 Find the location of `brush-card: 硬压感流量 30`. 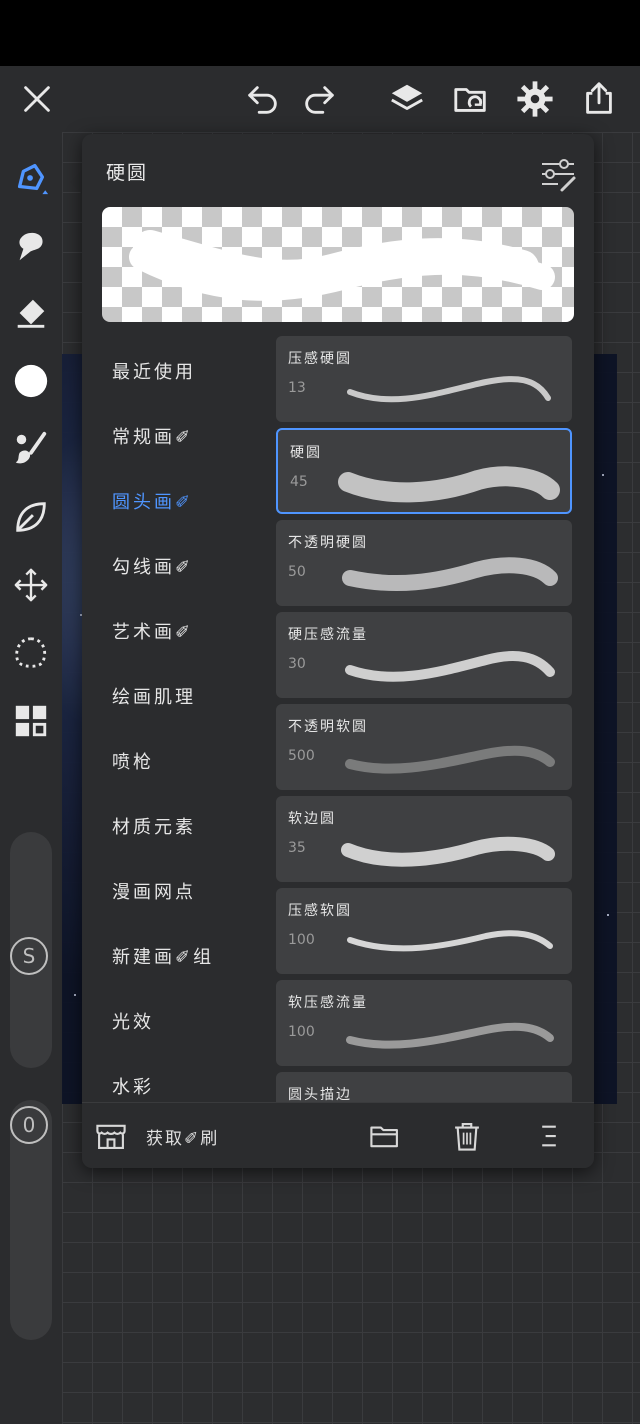

brush-card: 硬压感流量 30 is located at coordinates (424, 655).